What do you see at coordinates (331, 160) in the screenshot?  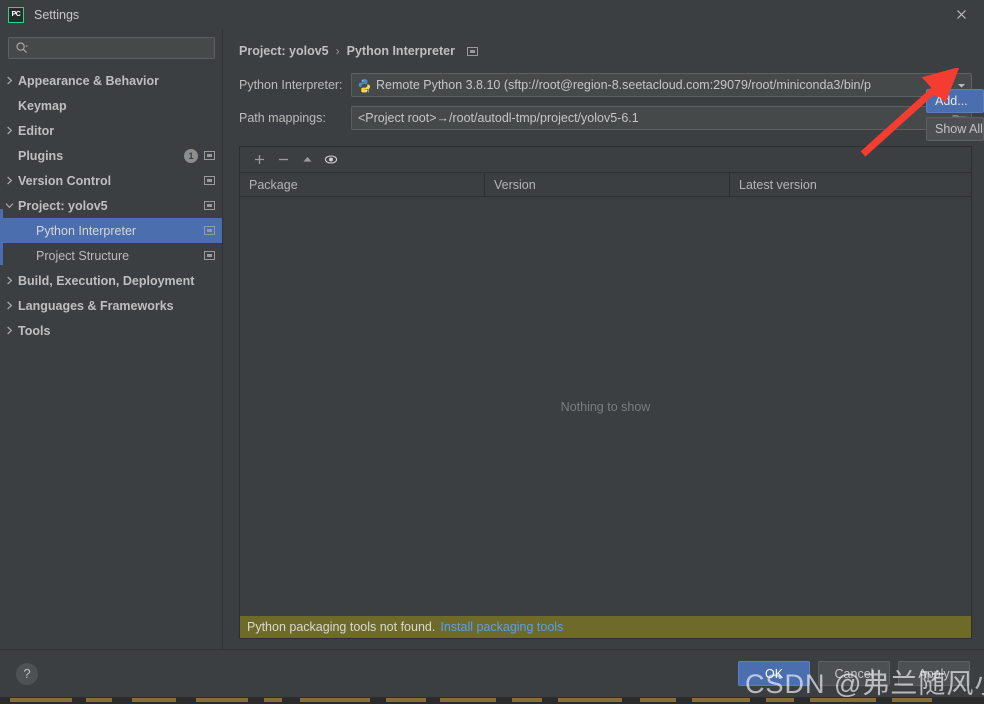 I see `eye-icon` at bounding box center [331, 160].